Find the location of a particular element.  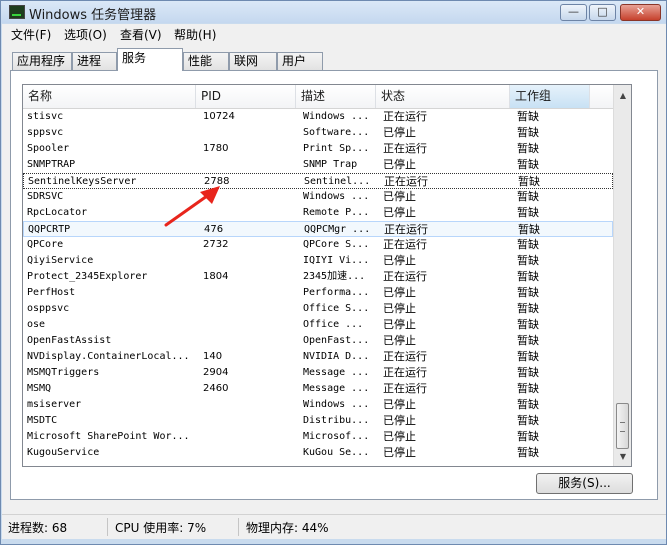

service-row: RpcLocator Remote P... 已停止 暂缺 is located at coordinates (318, 213).